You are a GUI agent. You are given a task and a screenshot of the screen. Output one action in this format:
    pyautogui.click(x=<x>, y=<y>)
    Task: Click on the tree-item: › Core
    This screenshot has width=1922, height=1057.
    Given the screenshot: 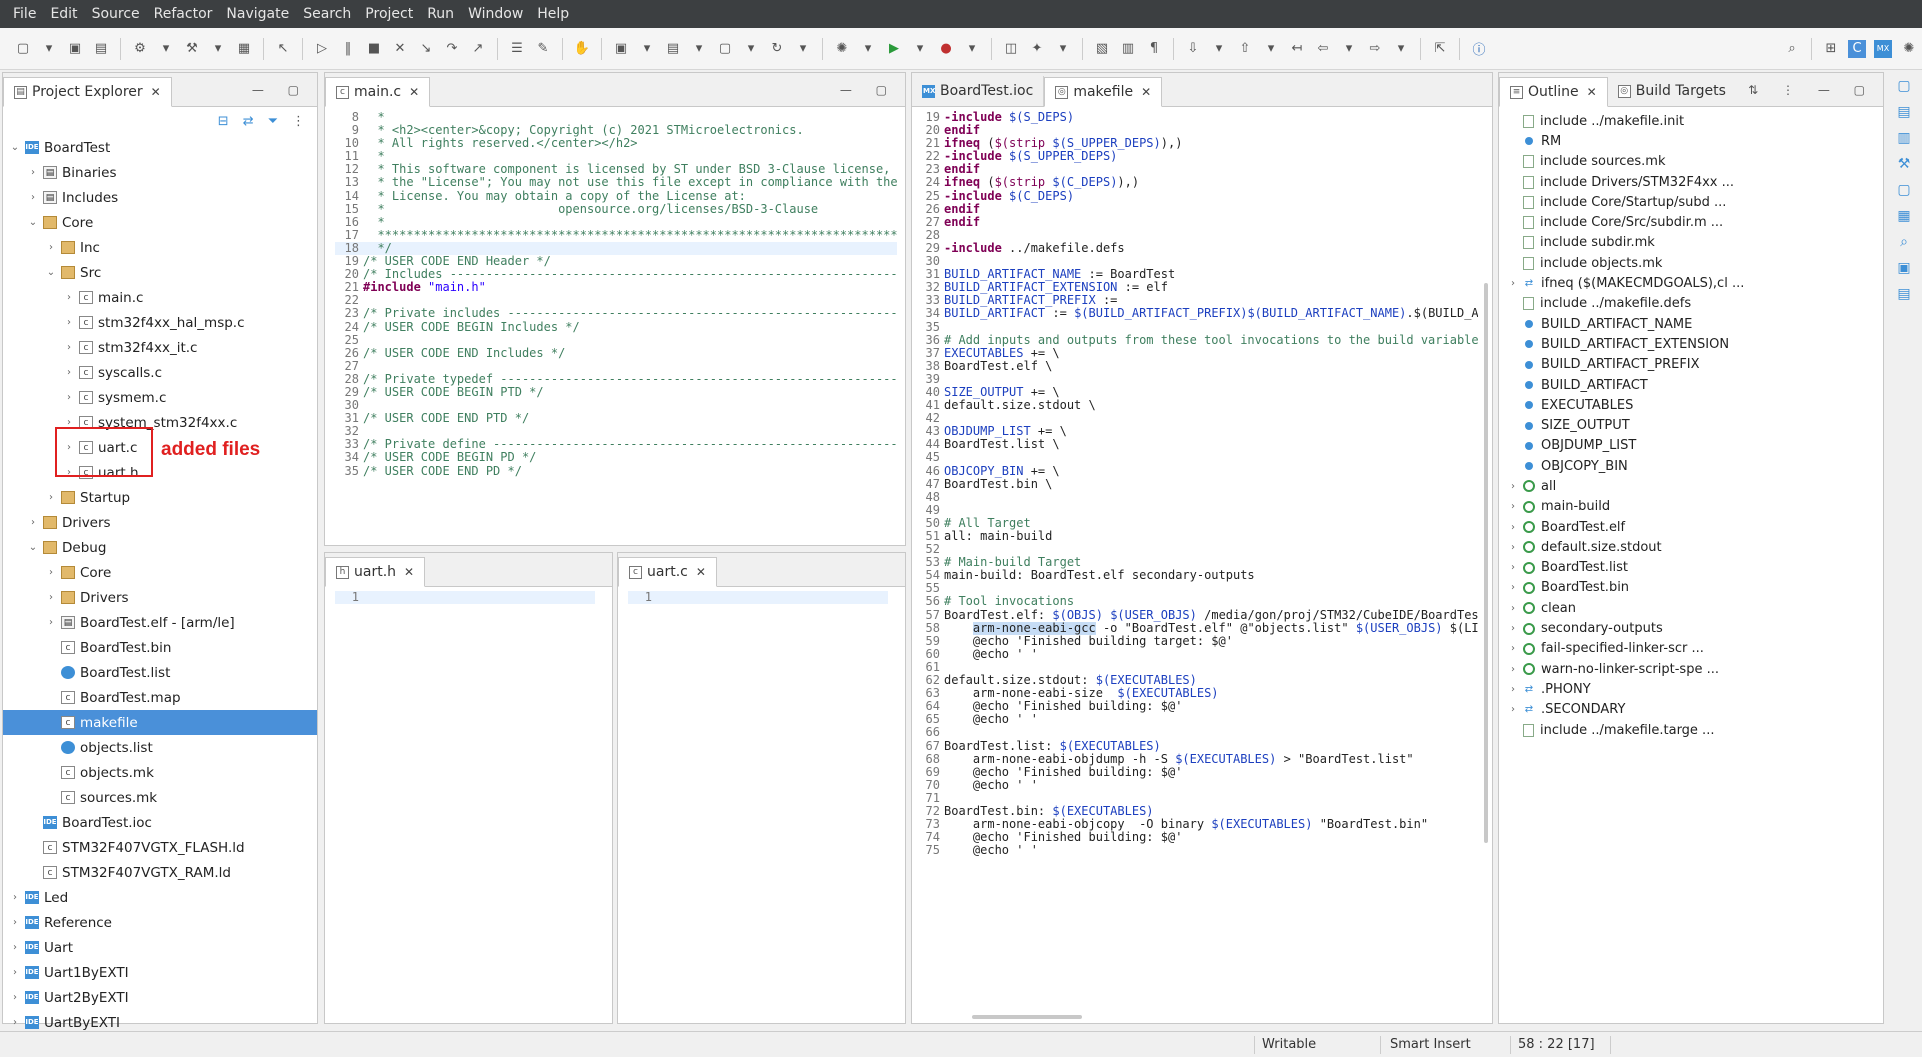 What is the action you would take?
    pyautogui.click(x=160, y=572)
    